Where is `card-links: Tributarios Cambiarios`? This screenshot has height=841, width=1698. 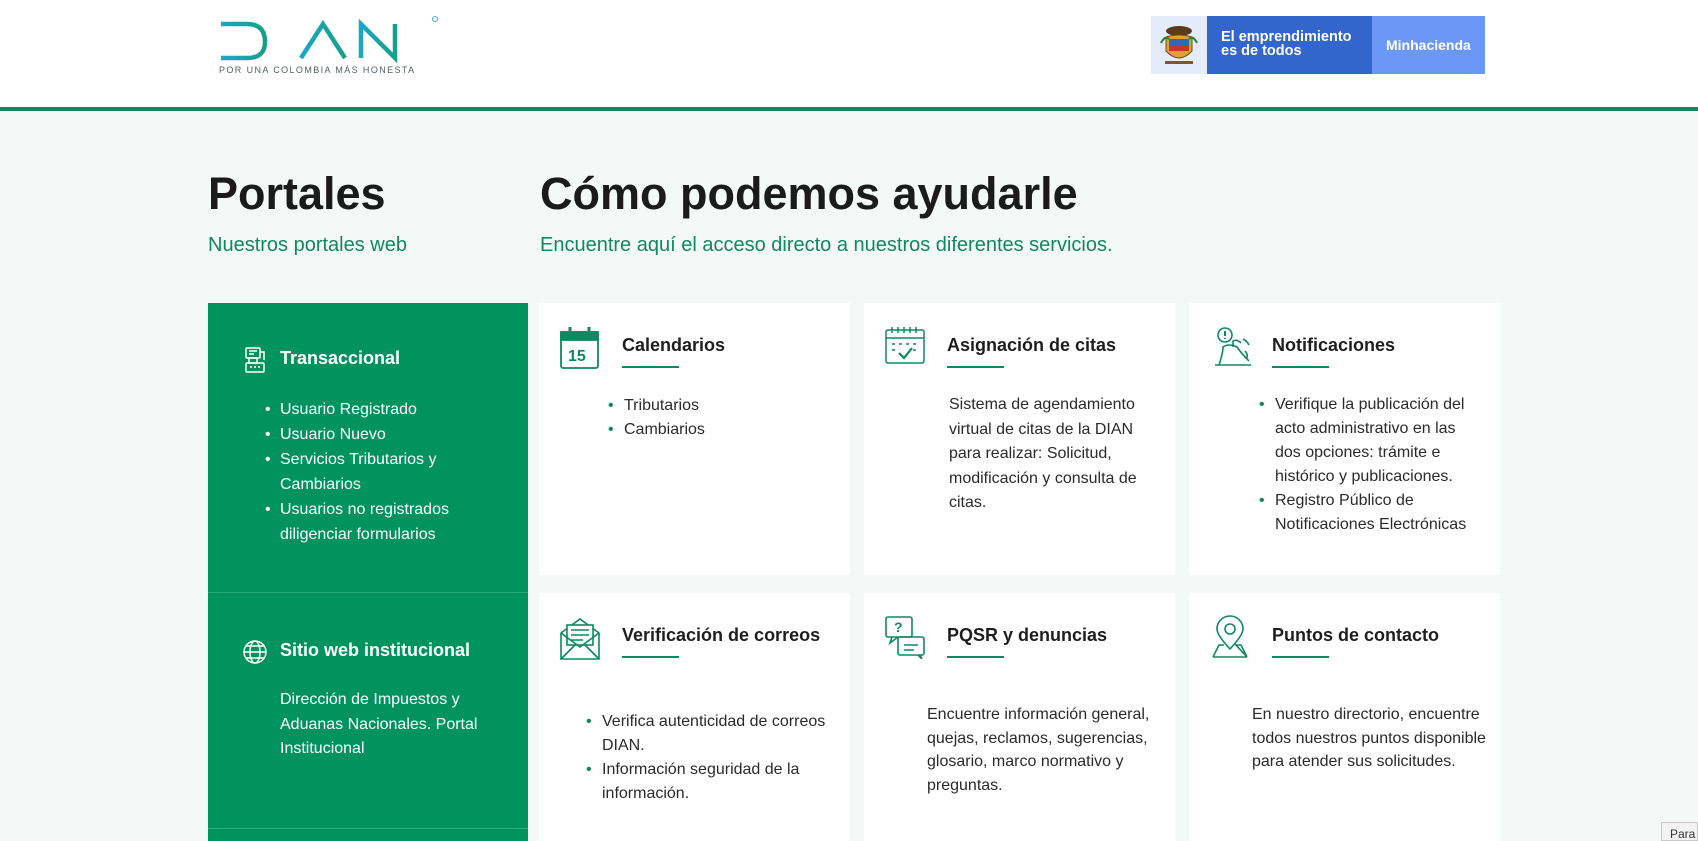 card-links: Tributarios Cambiarios is located at coordinates (721, 418).